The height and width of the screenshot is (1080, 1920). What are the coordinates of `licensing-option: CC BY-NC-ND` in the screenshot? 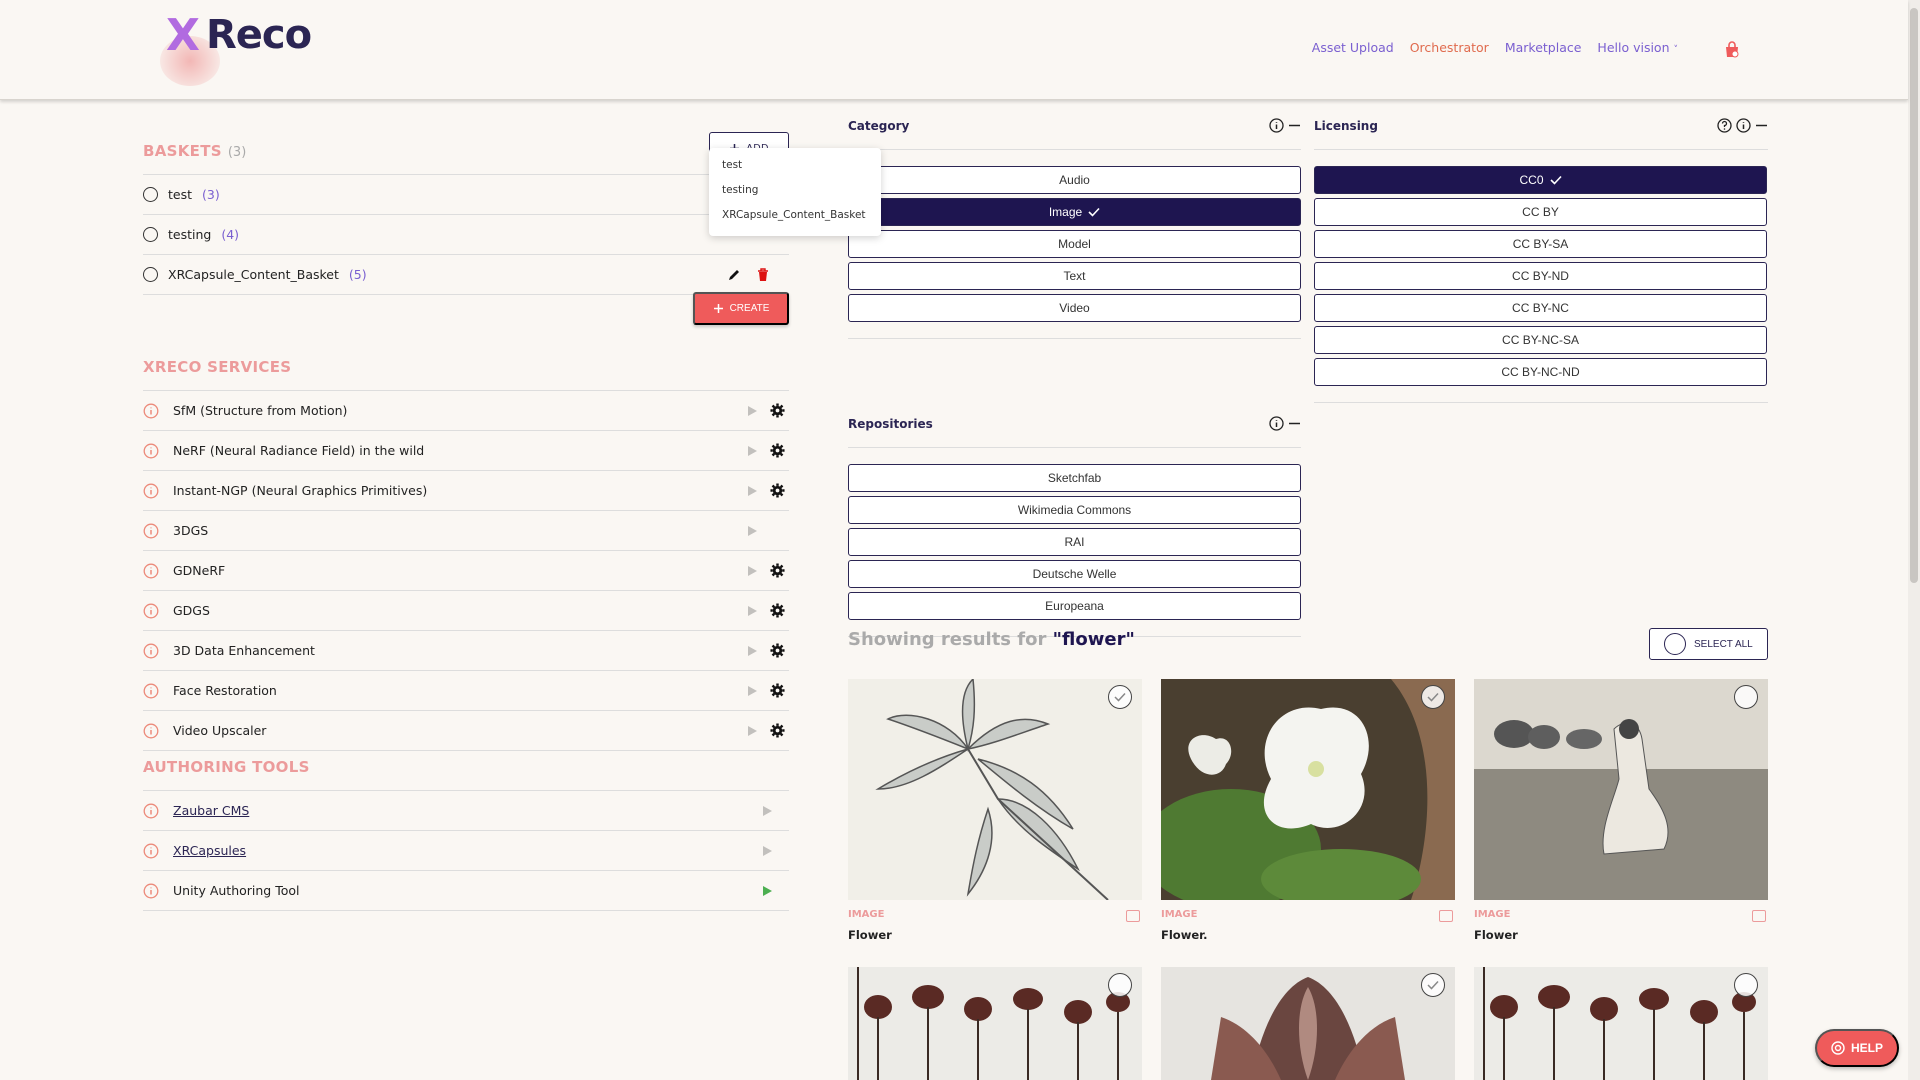 It's located at (1540, 372).